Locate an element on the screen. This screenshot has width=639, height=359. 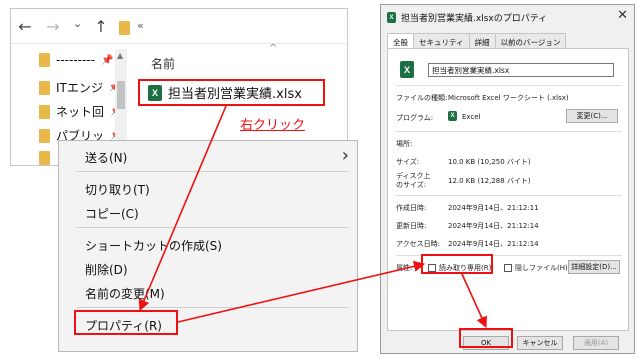
arrow-to-ok is located at coordinates (474, 301).